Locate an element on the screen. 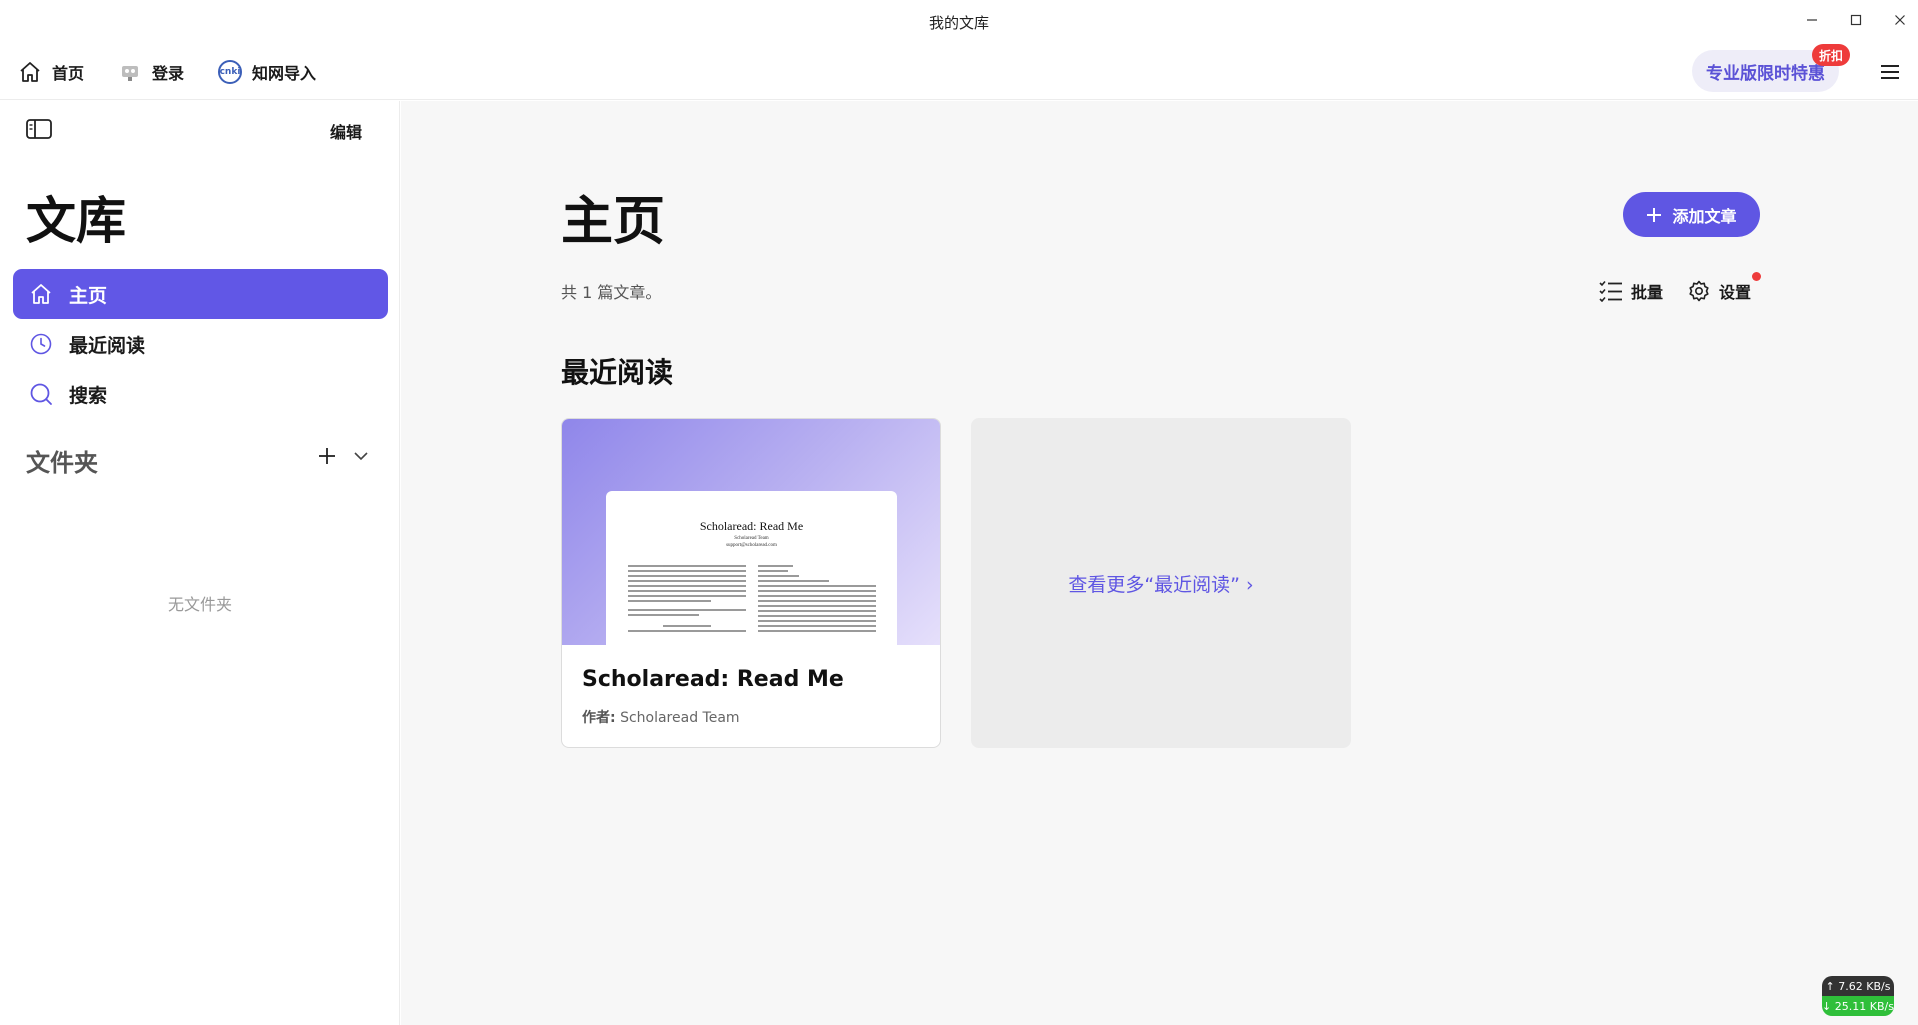  add-article-label: 添加文章 is located at coordinates (1704, 216).